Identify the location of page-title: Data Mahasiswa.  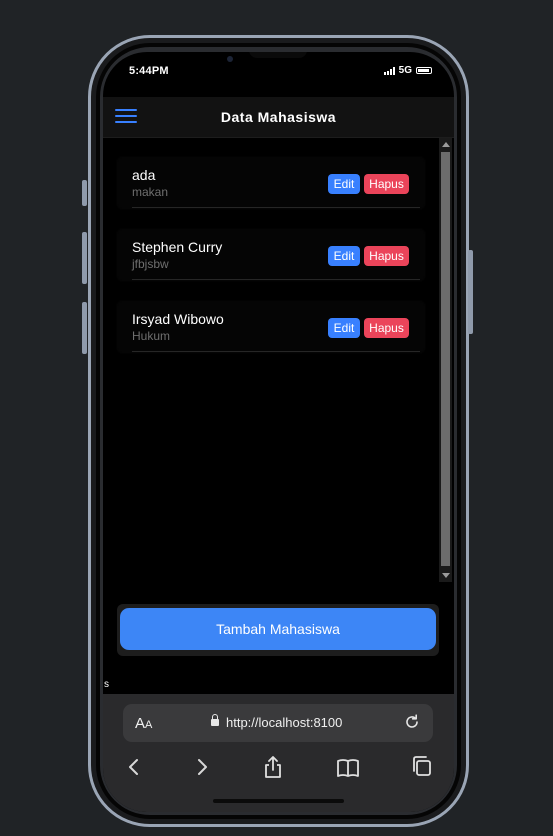
(278, 117).